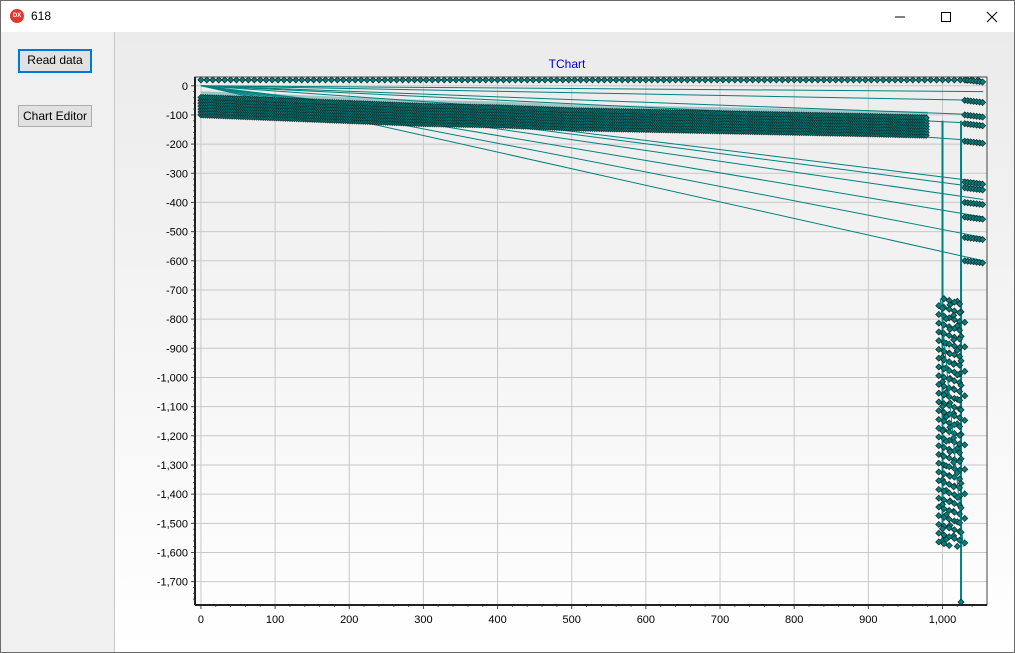 This screenshot has width=1015, height=653. What do you see at coordinates (172, 495) in the screenshot?
I see `y-tick-label: -1,400` at bounding box center [172, 495].